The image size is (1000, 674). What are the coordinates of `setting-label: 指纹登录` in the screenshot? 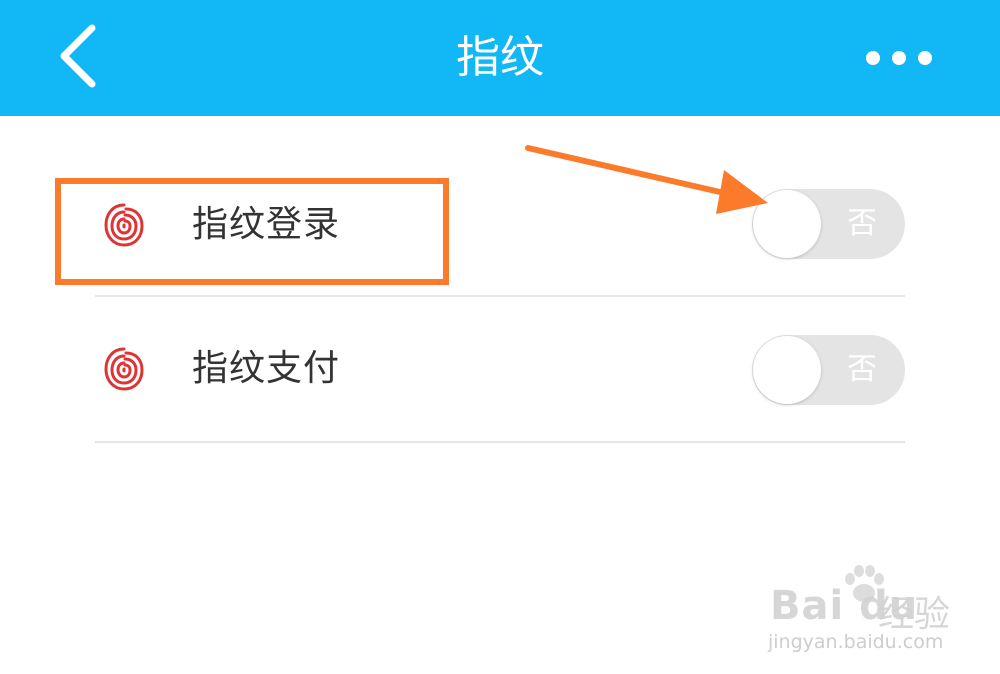 It's located at (266, 224).